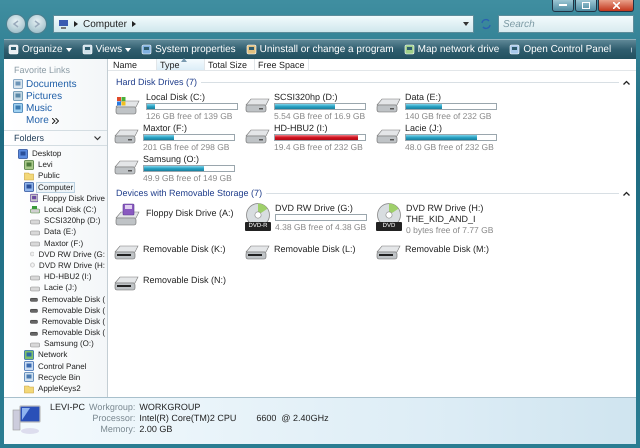  I want to click on more-link: More, so click(37, 120).